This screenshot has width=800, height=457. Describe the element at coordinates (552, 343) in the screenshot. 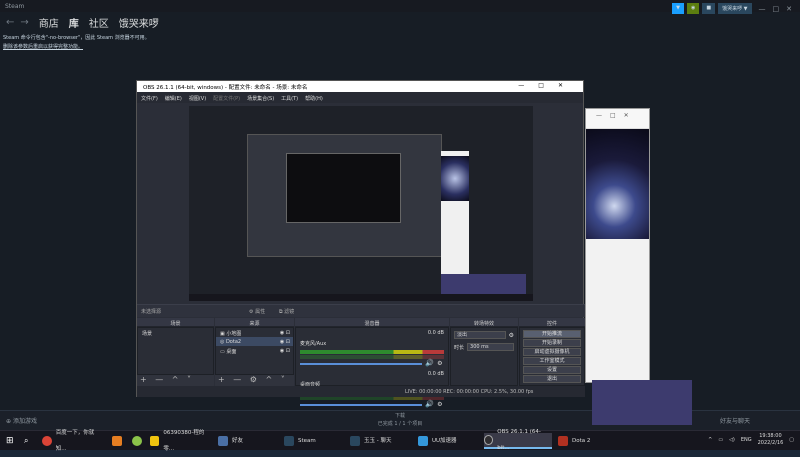

I see `start-recording-button: 开始录制` at that location.